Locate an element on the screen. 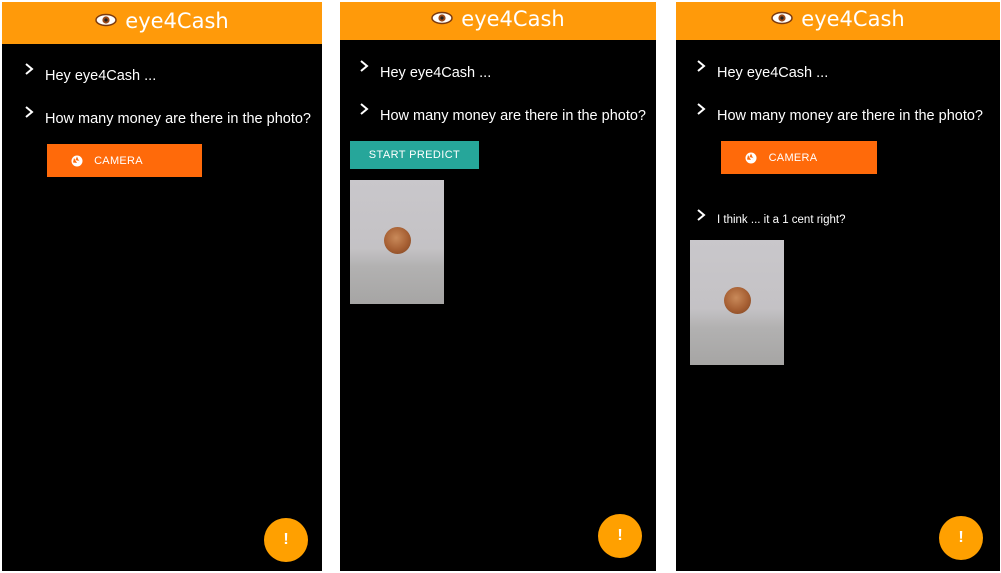 This screenshot has width=1001, height=573. result-text: I think ... it a 1 cent right? is located at coordinates (781, 220).